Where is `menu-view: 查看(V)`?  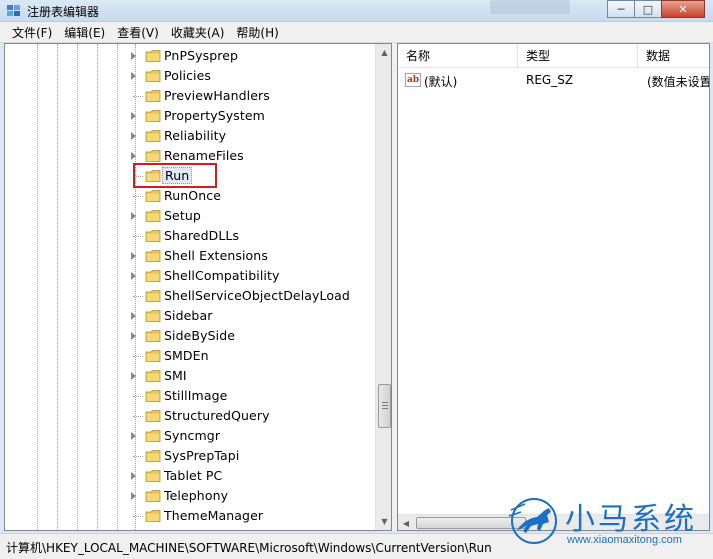
menu-view: 查看(V) is located at coordinates (138, 32).